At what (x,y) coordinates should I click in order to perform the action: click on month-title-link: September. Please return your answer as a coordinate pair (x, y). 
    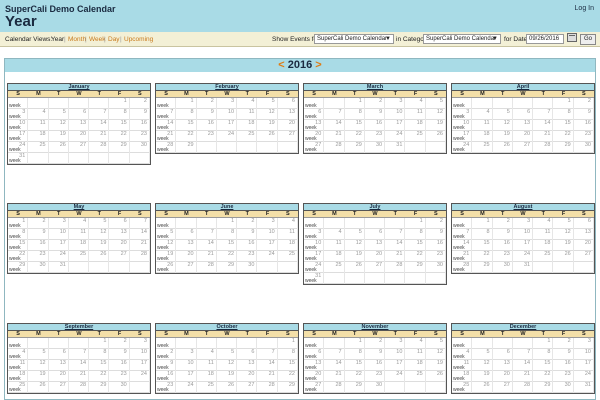
    Looking at the image, I should click on (79, 327).